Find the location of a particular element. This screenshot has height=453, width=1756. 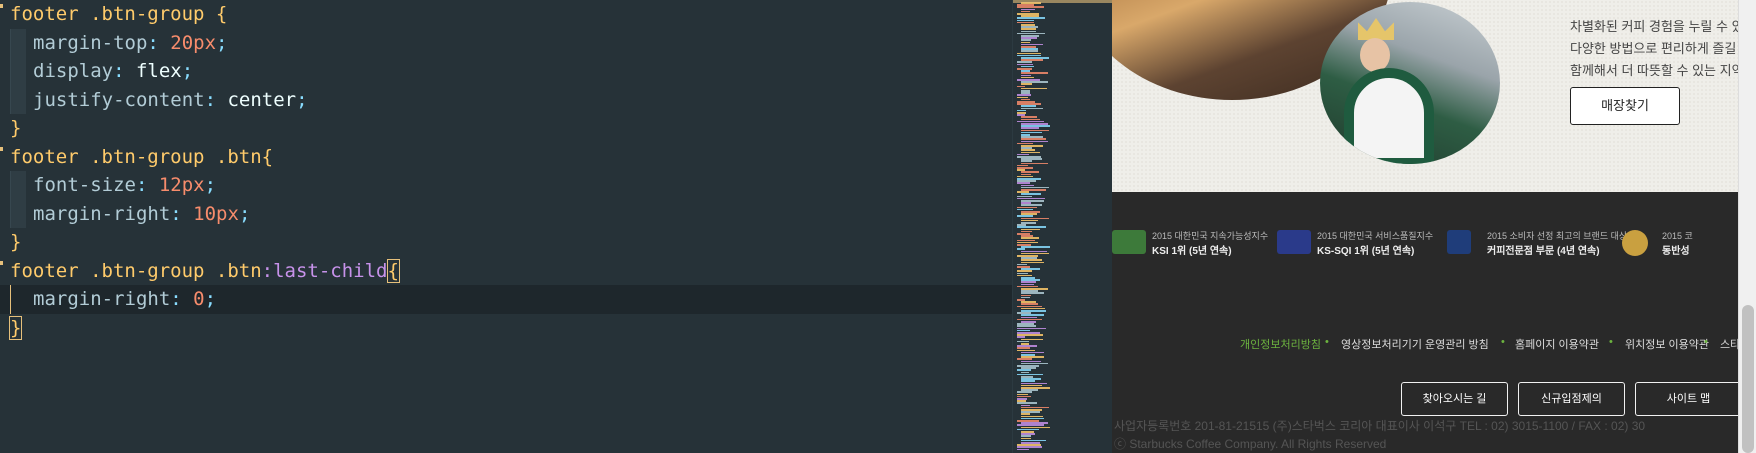

award-year-label: 2015 소비자 선정 최고의 브랜드 대상 is located at coordinates (1557, 236).